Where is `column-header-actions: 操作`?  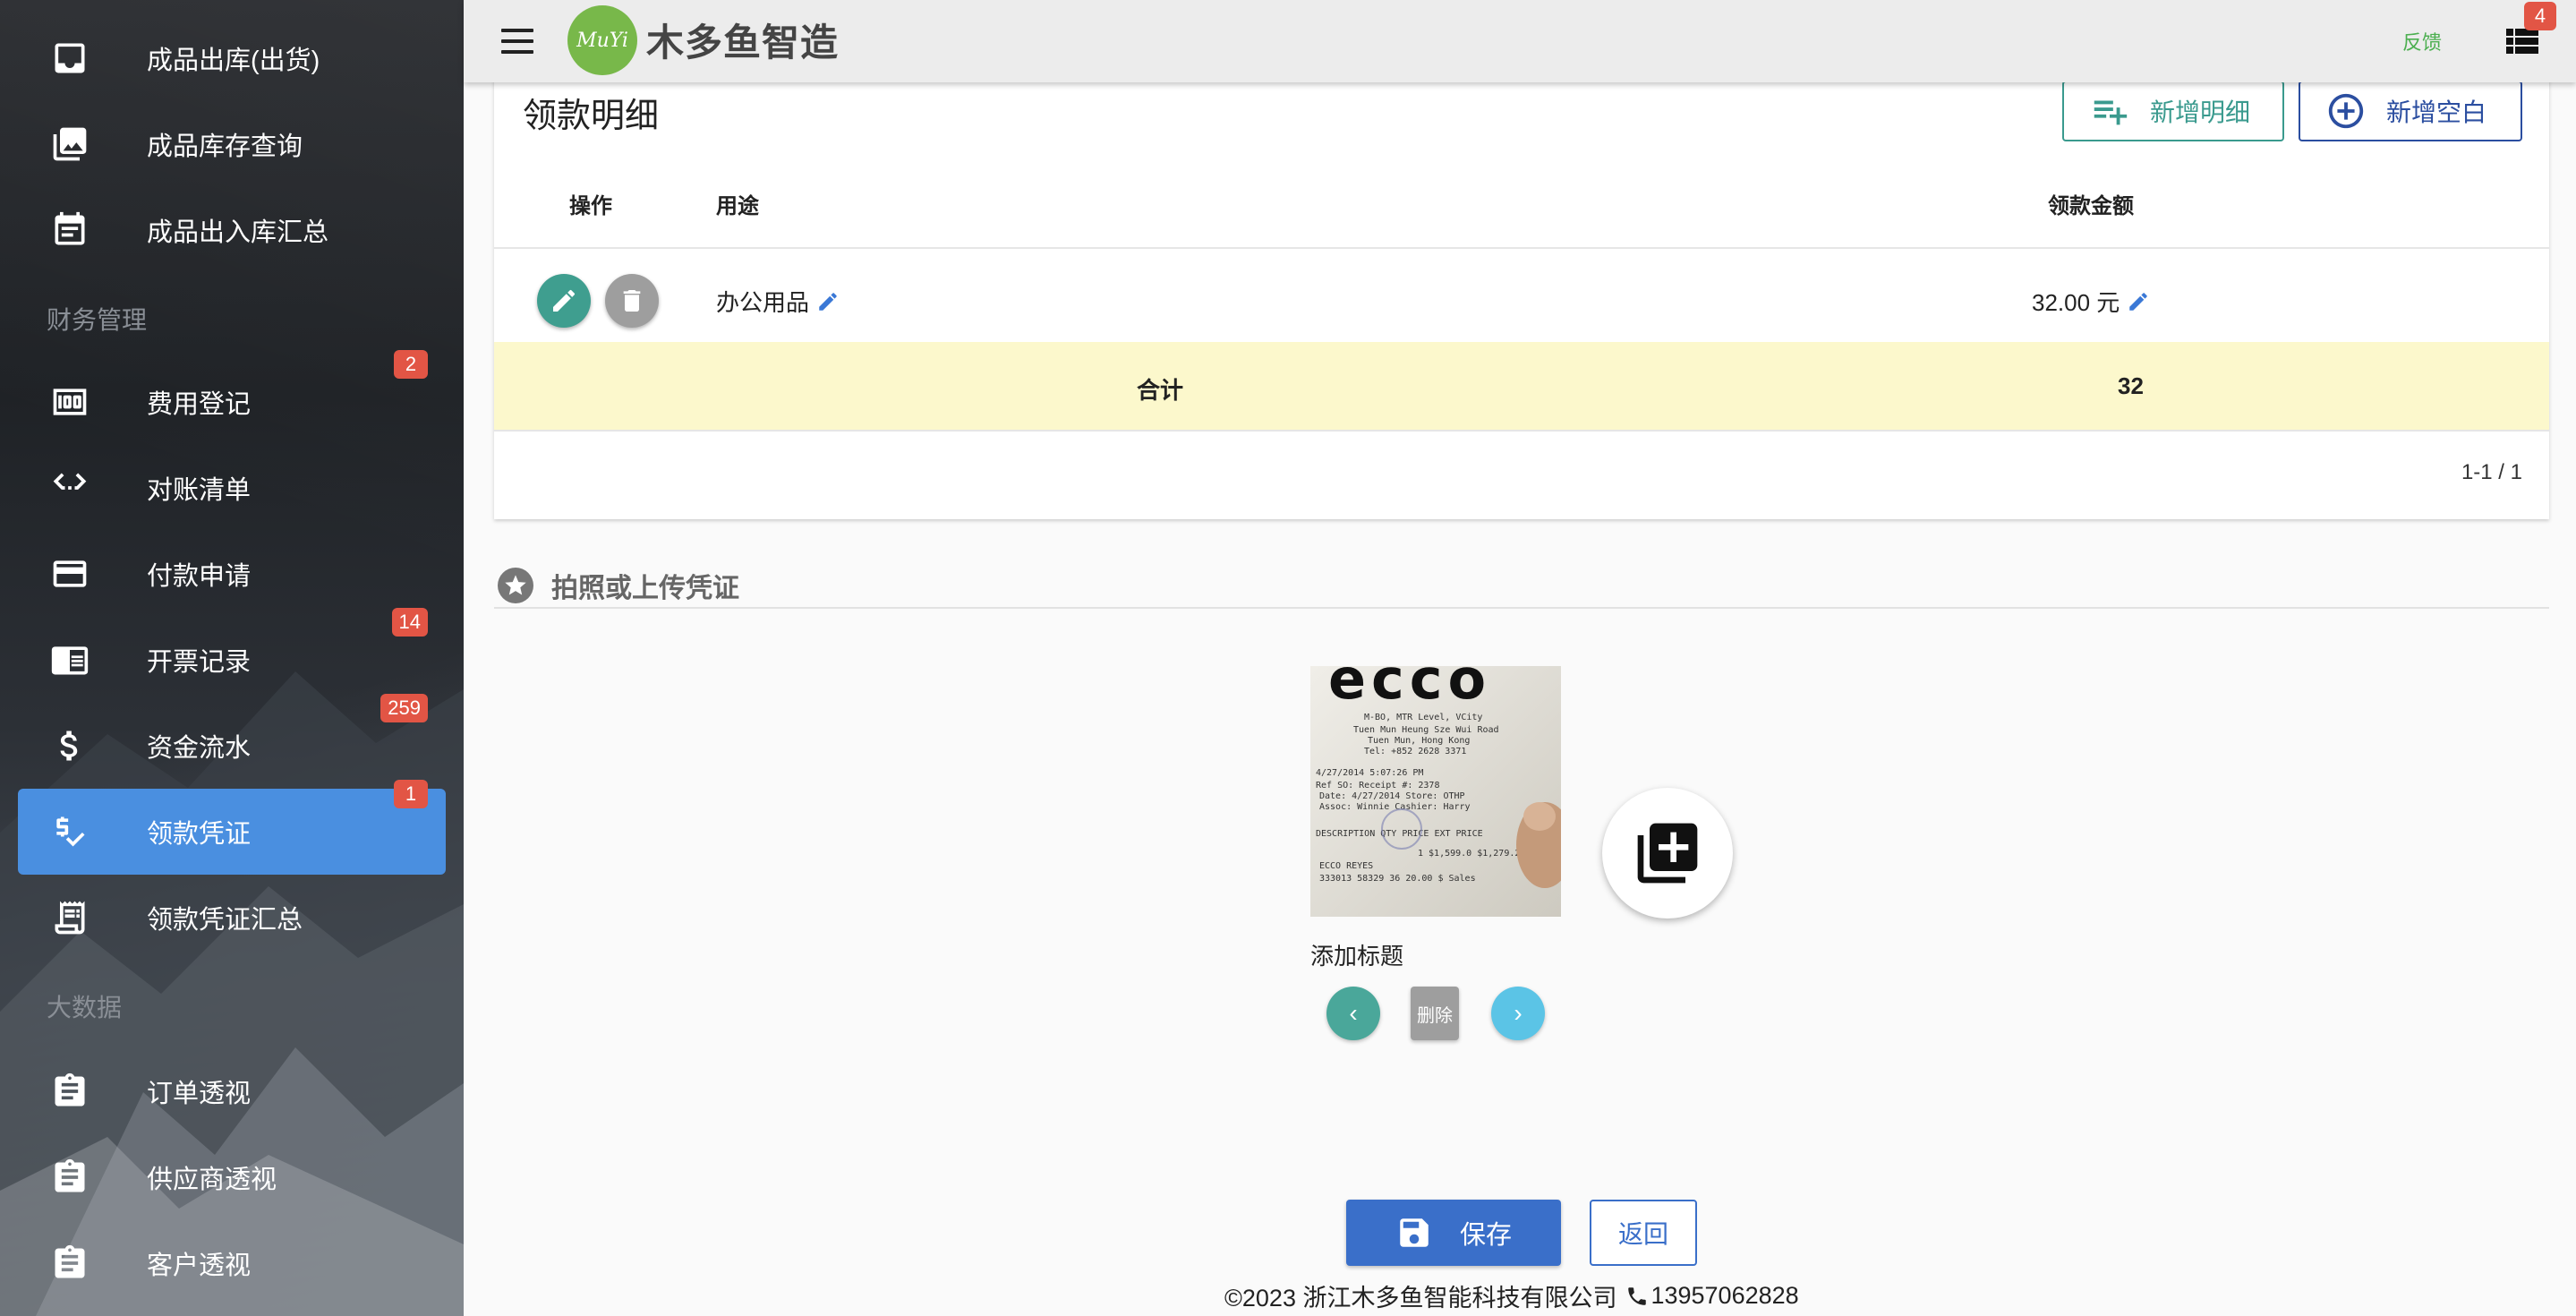 column-header-actions: 操作 is located at coordinates (590, 206).